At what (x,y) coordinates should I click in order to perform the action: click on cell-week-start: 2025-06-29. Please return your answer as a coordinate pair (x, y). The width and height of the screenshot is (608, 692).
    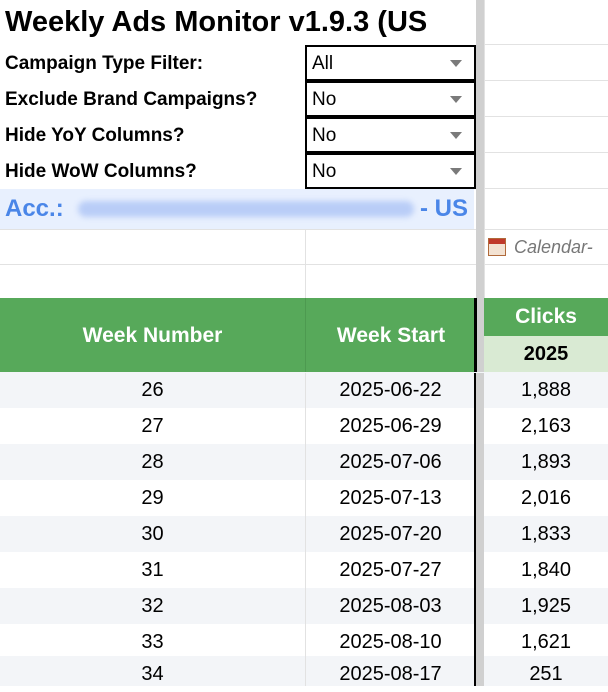
    Looking at the image, I should click on (390, 426).